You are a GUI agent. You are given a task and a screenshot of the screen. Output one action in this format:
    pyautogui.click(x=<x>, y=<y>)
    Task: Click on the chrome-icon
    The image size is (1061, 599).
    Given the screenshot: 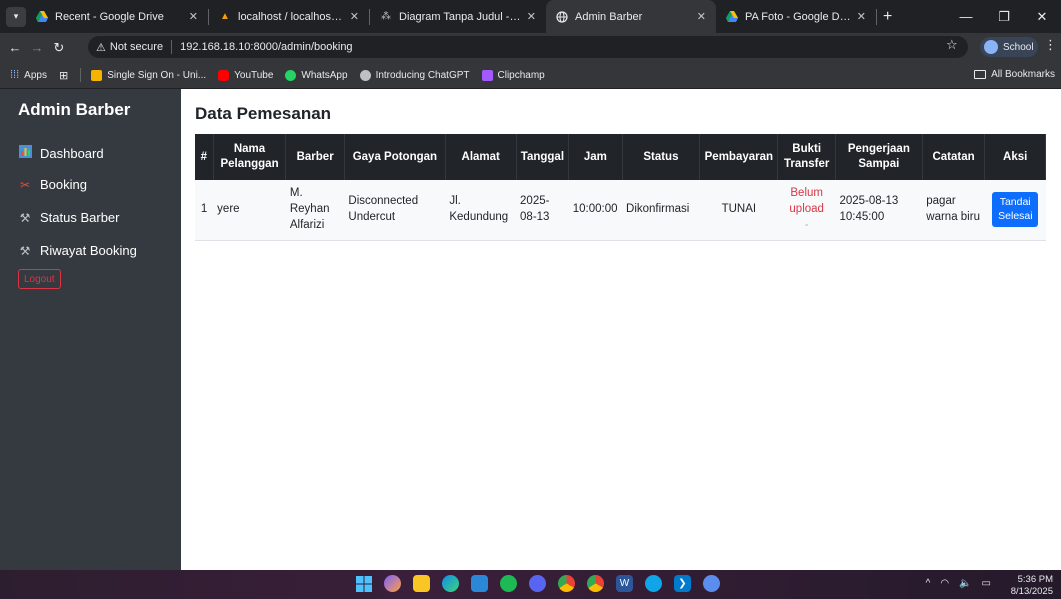 What is the action you would take?
    pyautogui.click(x=566, y=583)
    